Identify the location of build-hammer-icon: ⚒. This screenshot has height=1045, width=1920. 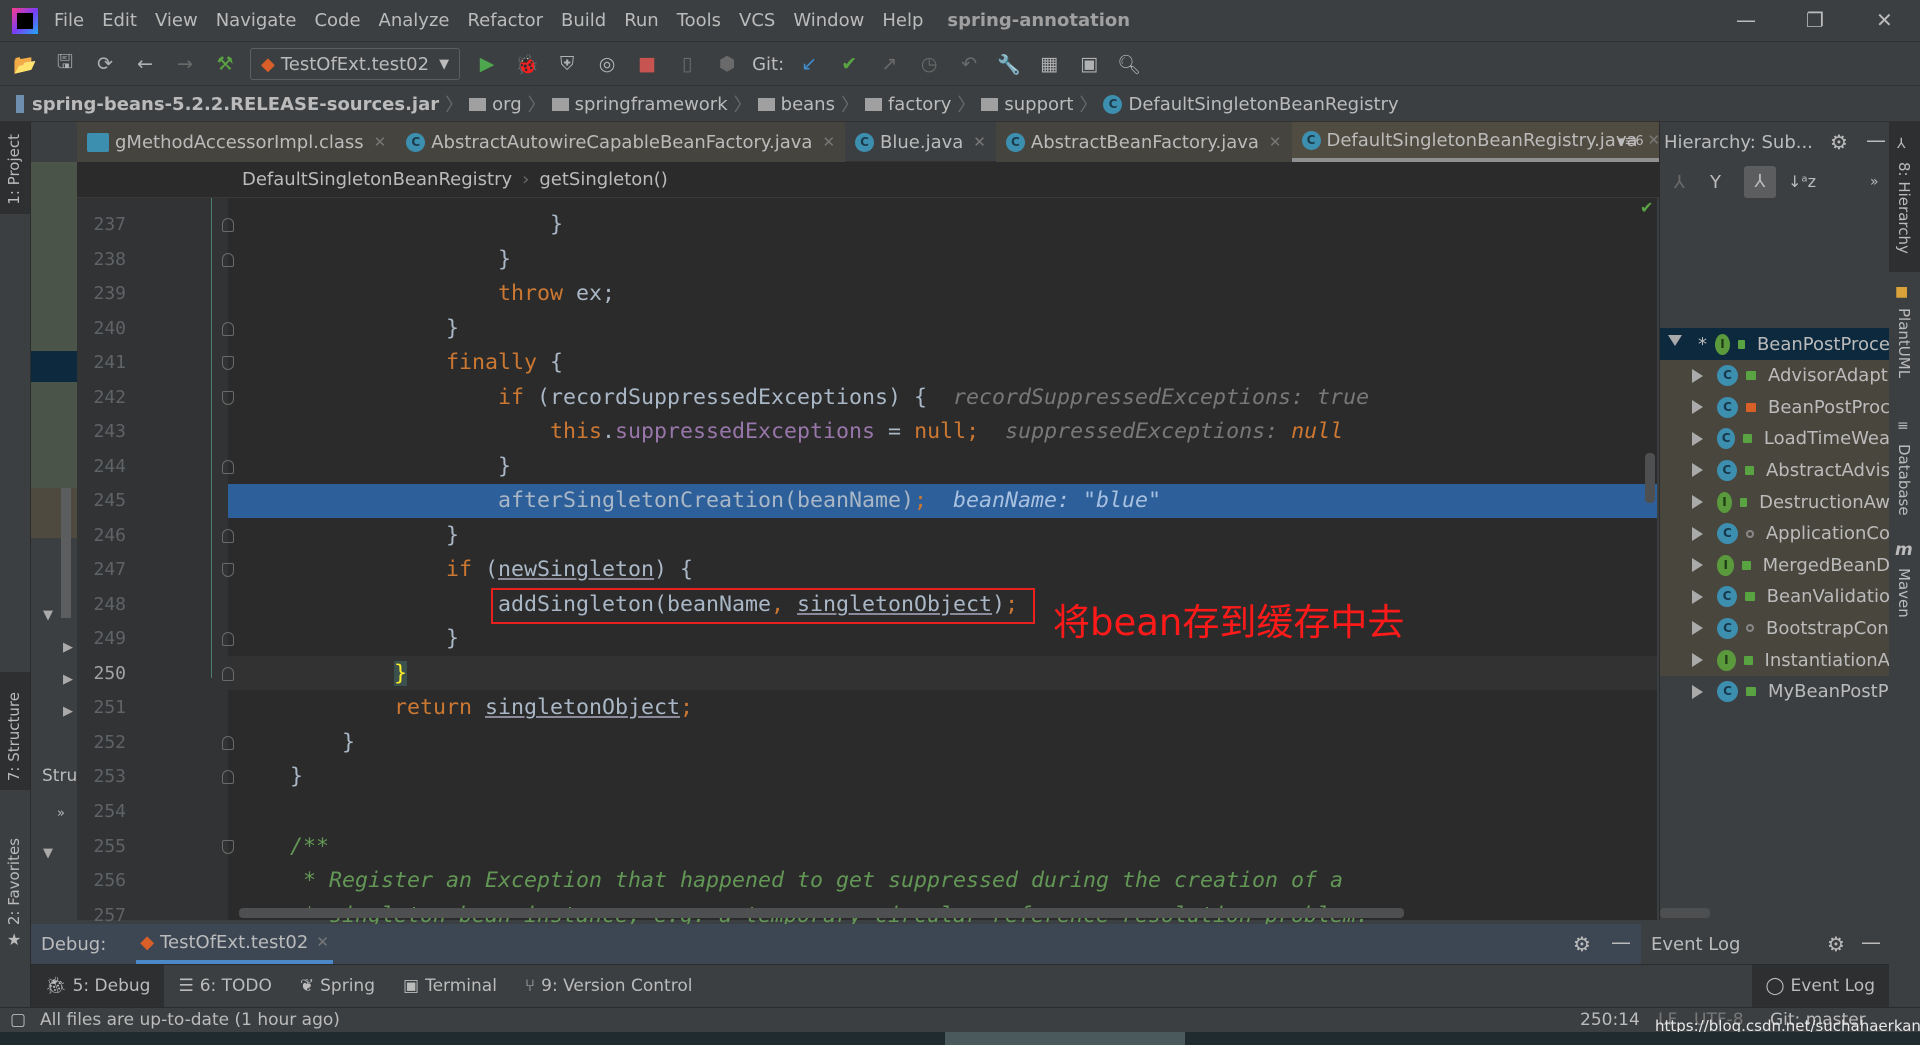
(225, 64).